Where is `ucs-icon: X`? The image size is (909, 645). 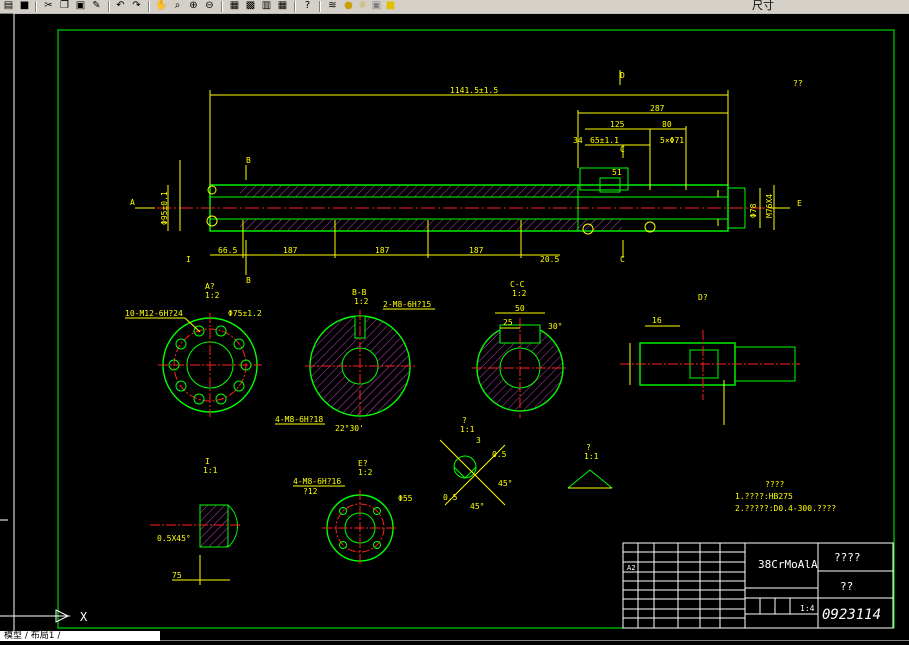
ucs-icon: X is located at coordinates (44, 616).